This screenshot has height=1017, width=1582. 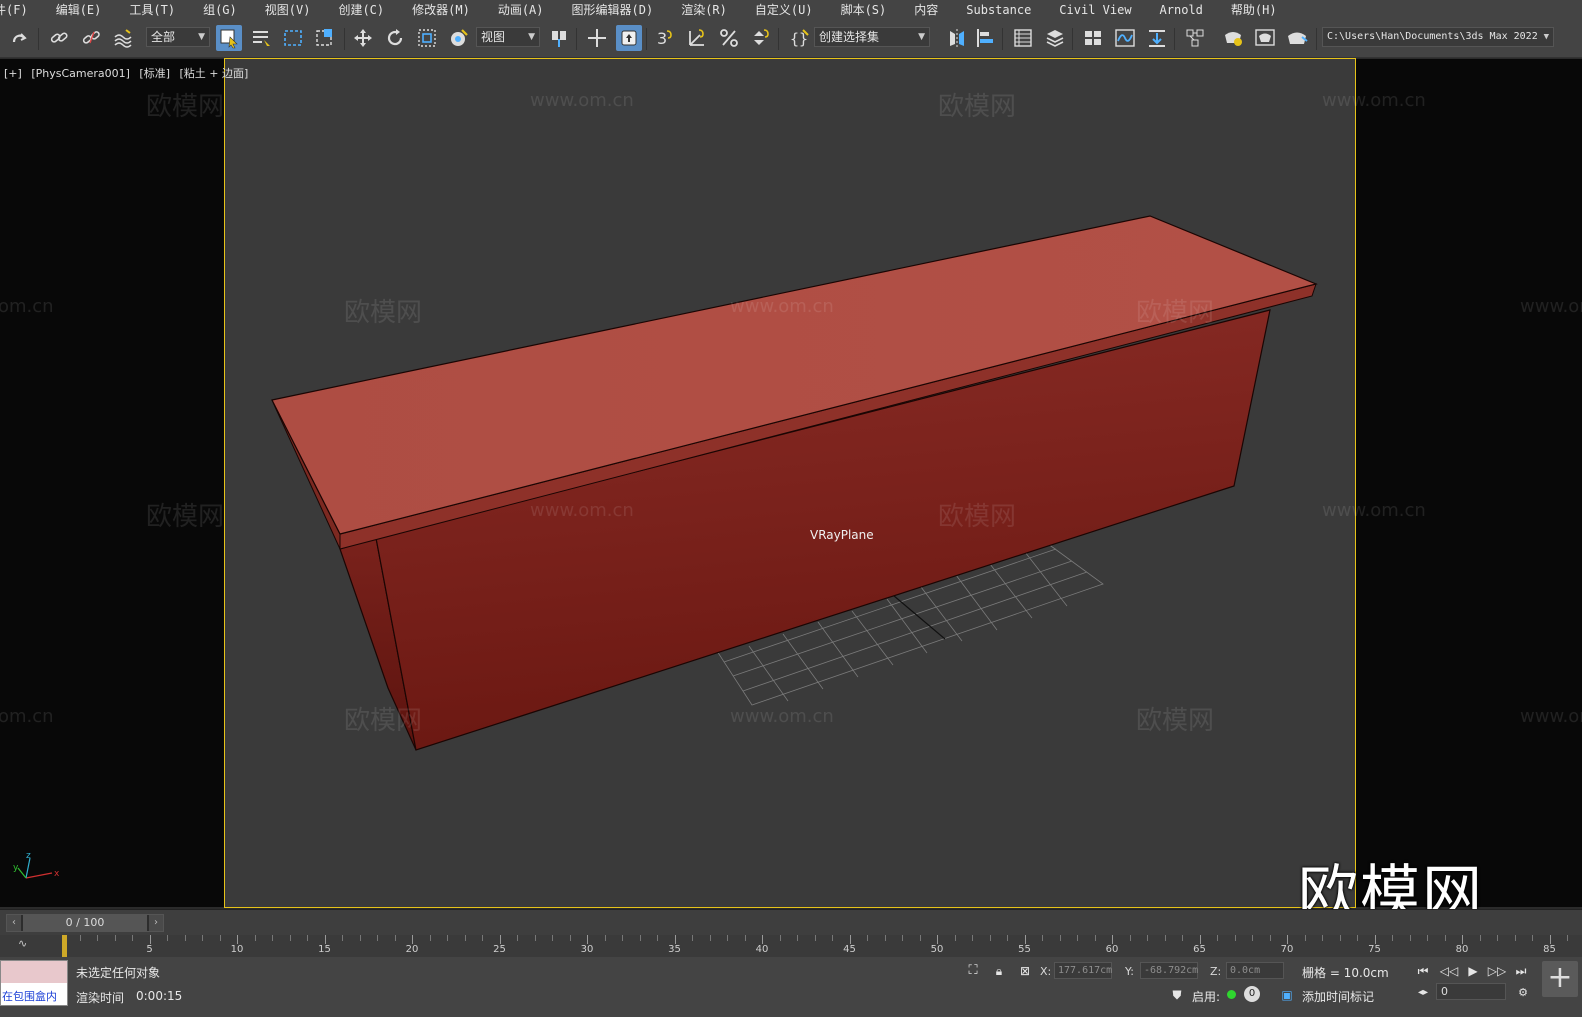 What do you see at coordinates (1083, 970) in the screenshot?
I see `x-coord-field: 177.617cm` at bounding box center [1083, 970].